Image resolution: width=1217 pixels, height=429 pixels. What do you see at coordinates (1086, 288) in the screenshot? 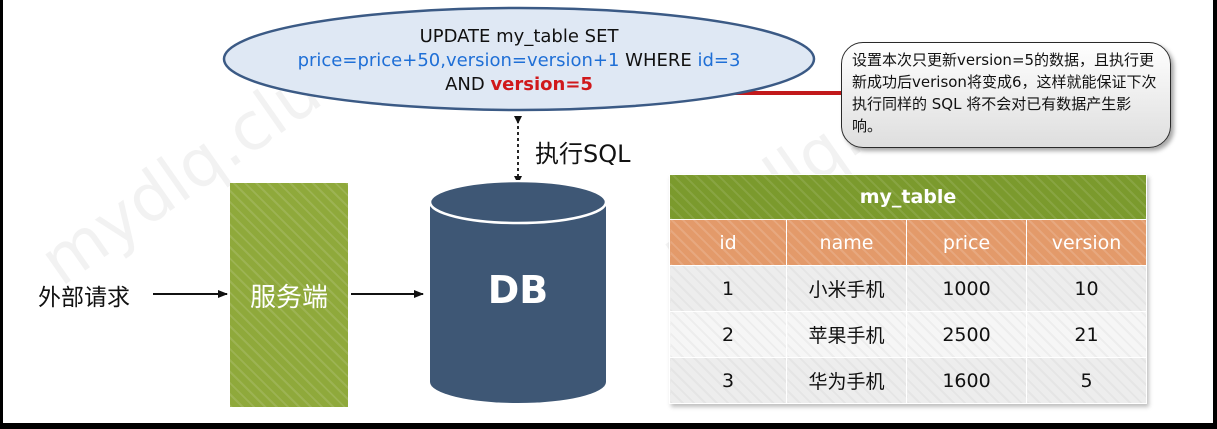
I see `cell-version: 10` at bounding box center [1086, 288].